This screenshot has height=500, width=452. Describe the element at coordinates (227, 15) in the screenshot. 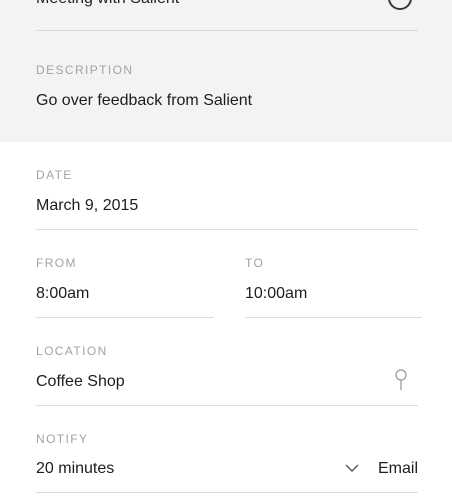

I see `title-row: Meeting with Salient` at that location.